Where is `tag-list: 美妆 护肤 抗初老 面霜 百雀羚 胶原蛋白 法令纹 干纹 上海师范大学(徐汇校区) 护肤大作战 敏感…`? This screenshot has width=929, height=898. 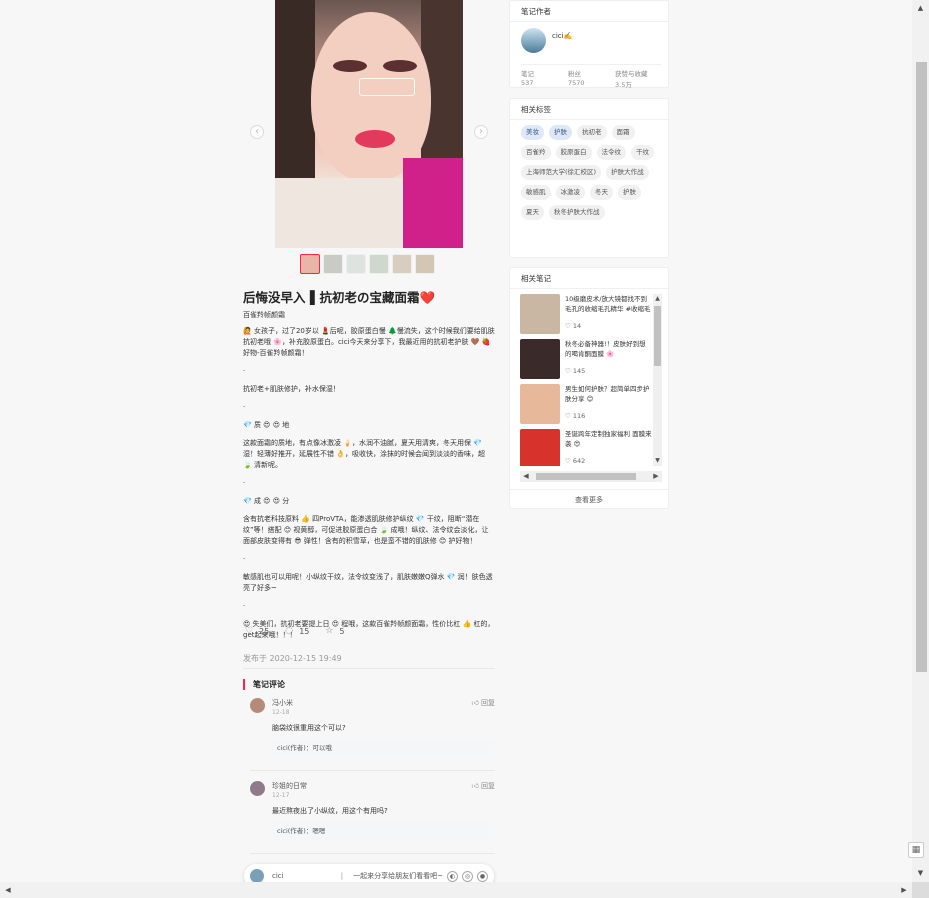
tag-list: 美妆 护肤 抗初老 面霜 百雀羚 胶原蛋白 法令纹 干纹 上海师范大学(徐汇校区) 护肤大作战 敏感… is located at coordinates (591, 172).